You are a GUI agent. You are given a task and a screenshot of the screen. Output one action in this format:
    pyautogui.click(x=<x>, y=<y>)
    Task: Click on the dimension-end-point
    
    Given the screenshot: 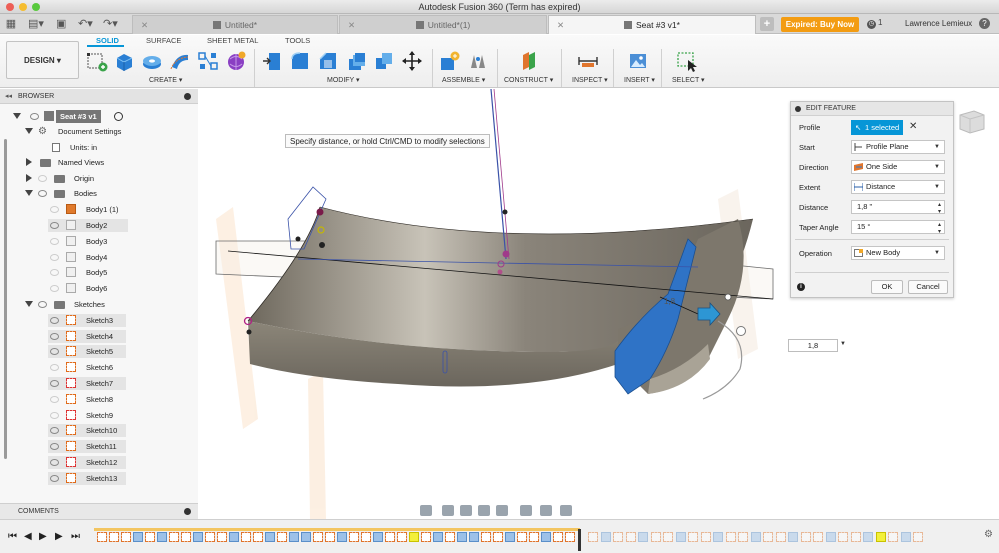 What is the action you would take?
    pyautogui.click(x=728, y=297)
    